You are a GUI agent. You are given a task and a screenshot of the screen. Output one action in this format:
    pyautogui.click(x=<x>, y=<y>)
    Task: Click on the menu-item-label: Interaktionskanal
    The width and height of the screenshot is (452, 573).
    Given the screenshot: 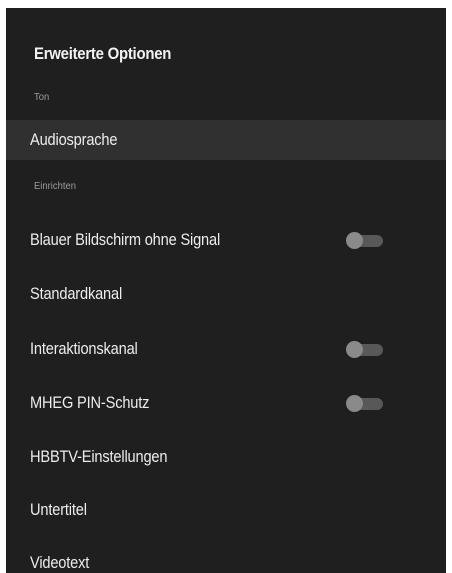 What is the action you would take?
    pyautogui.click(x=84, y=348)
    